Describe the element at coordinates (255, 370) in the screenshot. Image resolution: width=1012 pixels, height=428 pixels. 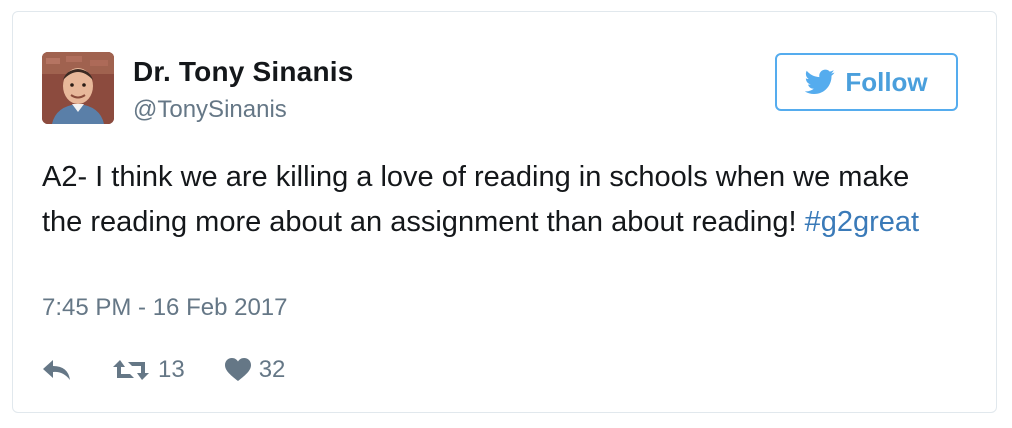
I see `like-button: 32` at that location.